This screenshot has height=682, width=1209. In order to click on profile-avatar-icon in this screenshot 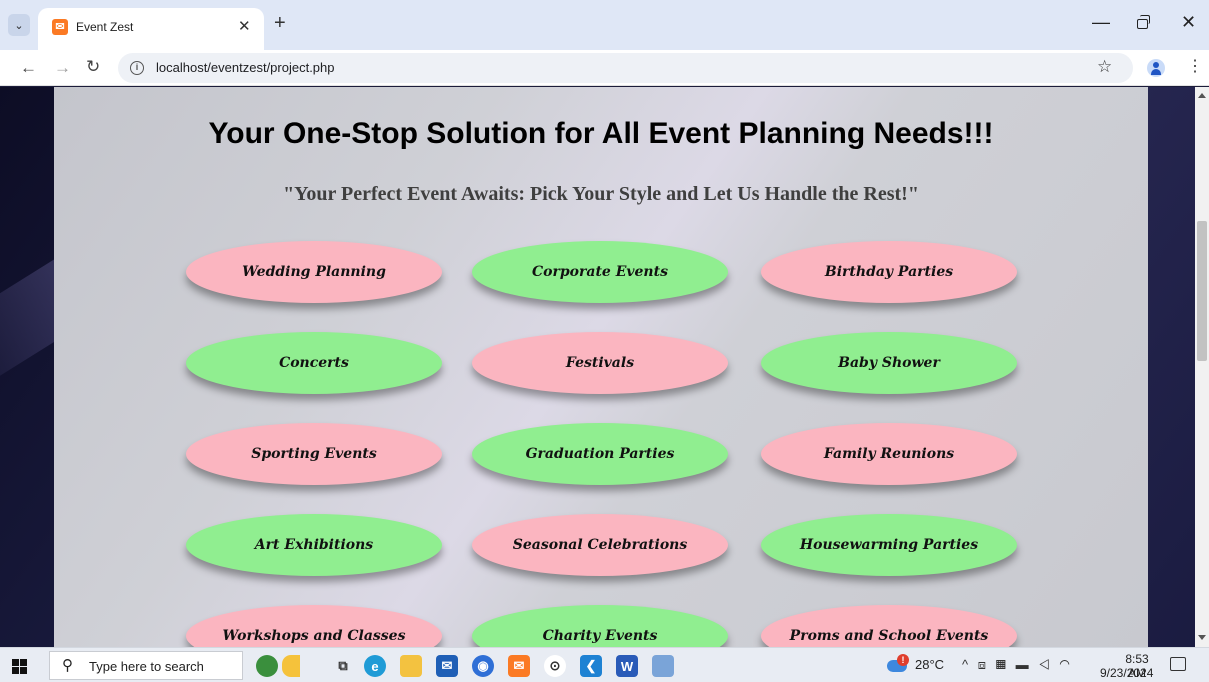, I will do `click(1156, 68)`.